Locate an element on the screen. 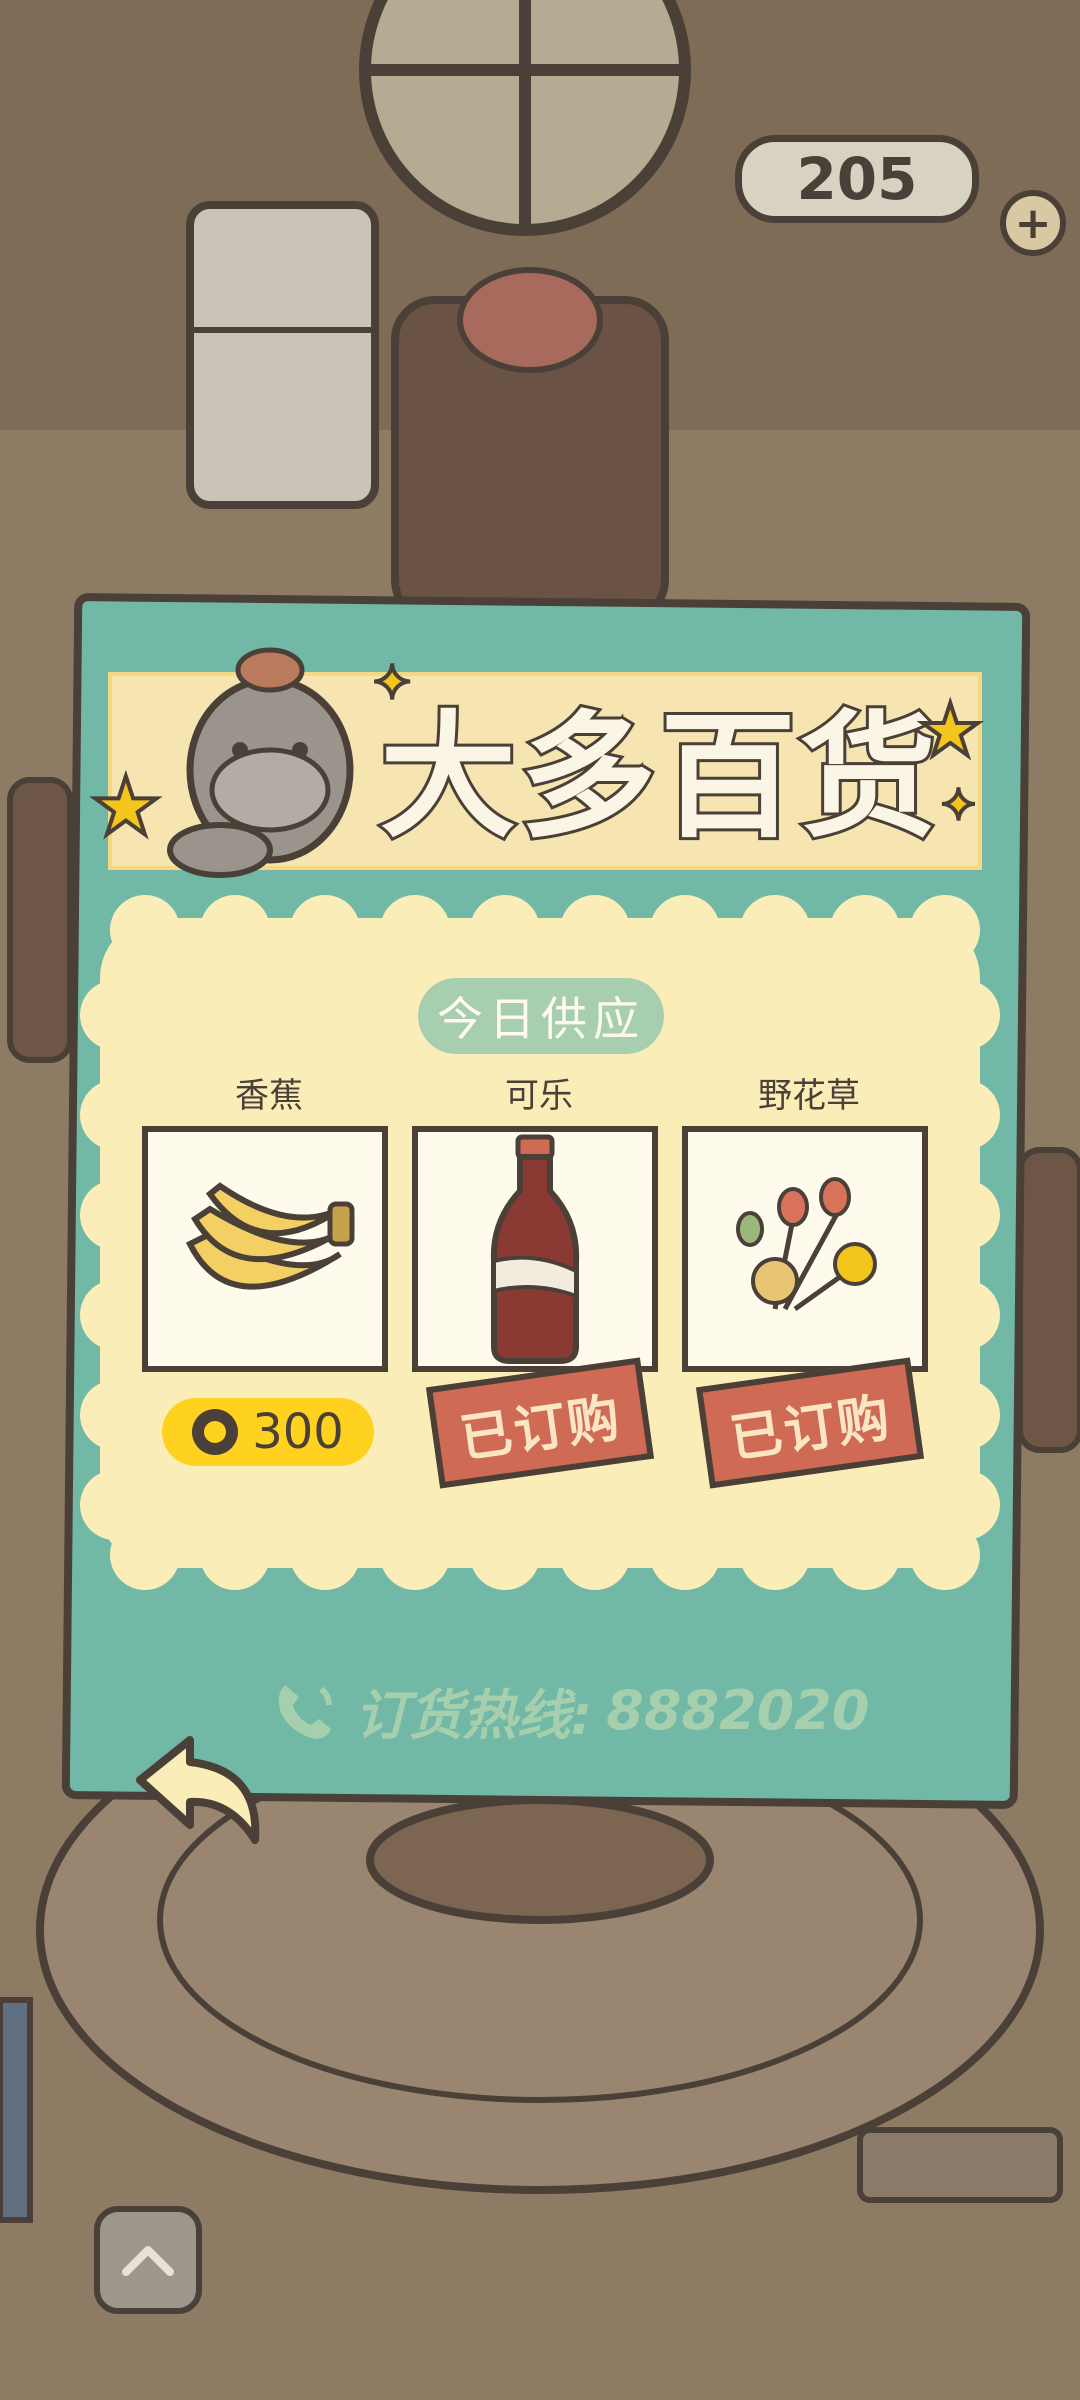 The height and width of the screenshot is (2400, 1080). hotline-number: 8882020 is located at coordinates (738, 1710).